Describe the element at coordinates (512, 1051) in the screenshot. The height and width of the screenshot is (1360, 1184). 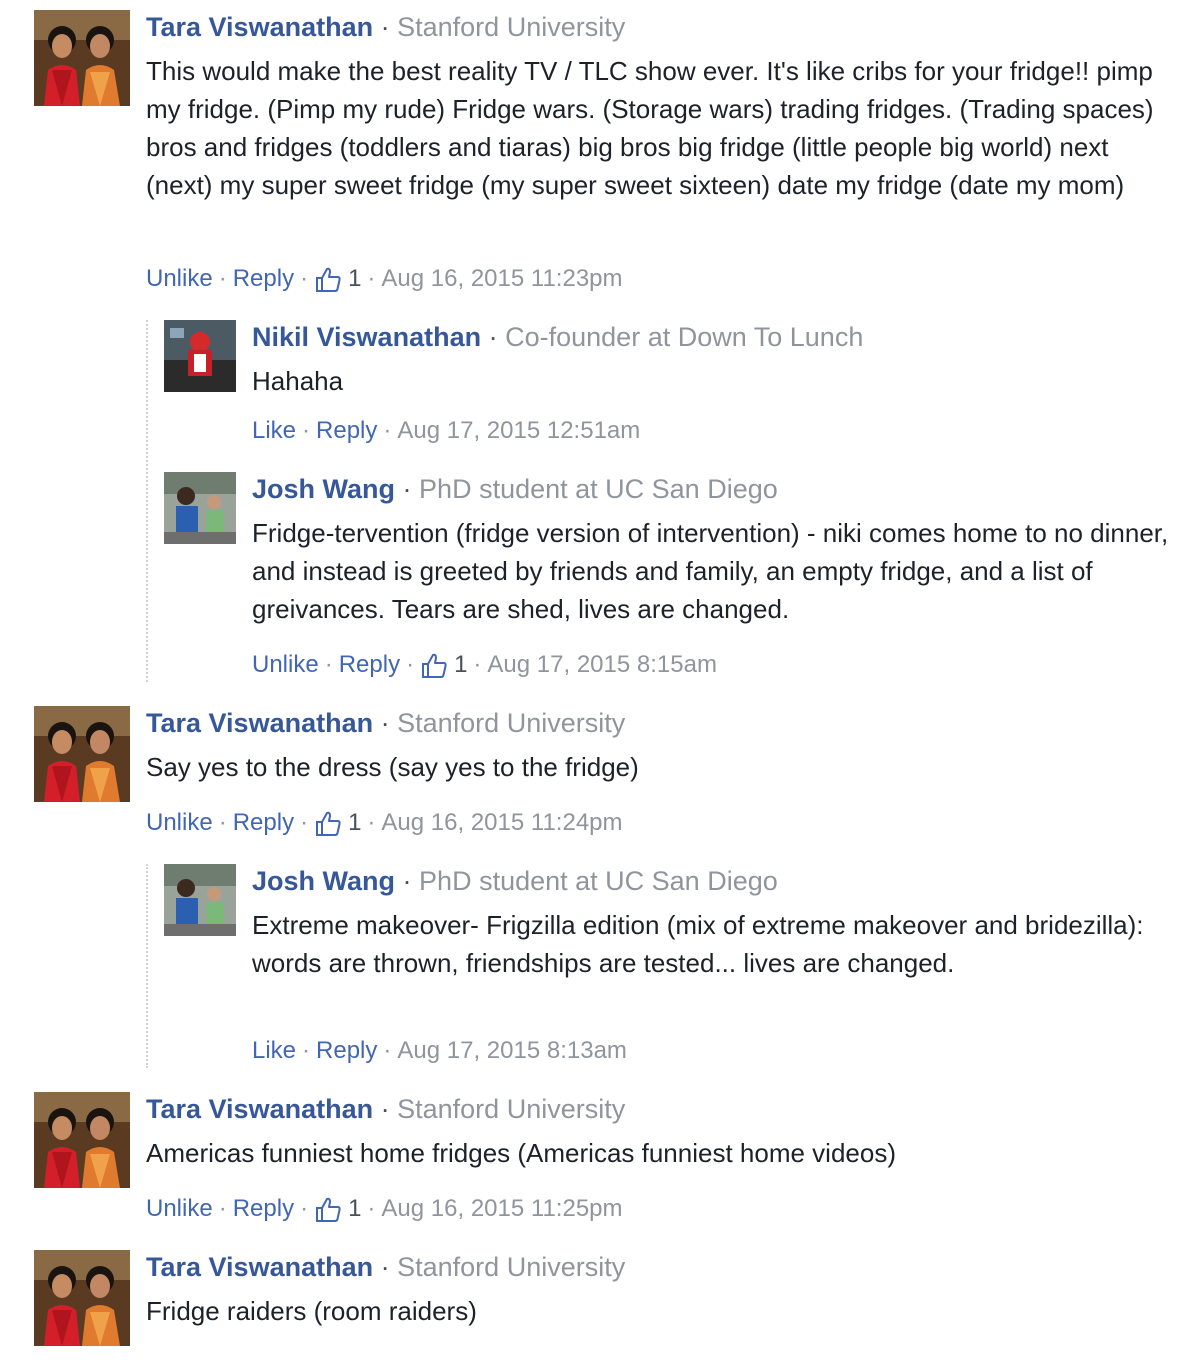
I see `timestamp: Aug 17, 2015 8:13am` at that location.